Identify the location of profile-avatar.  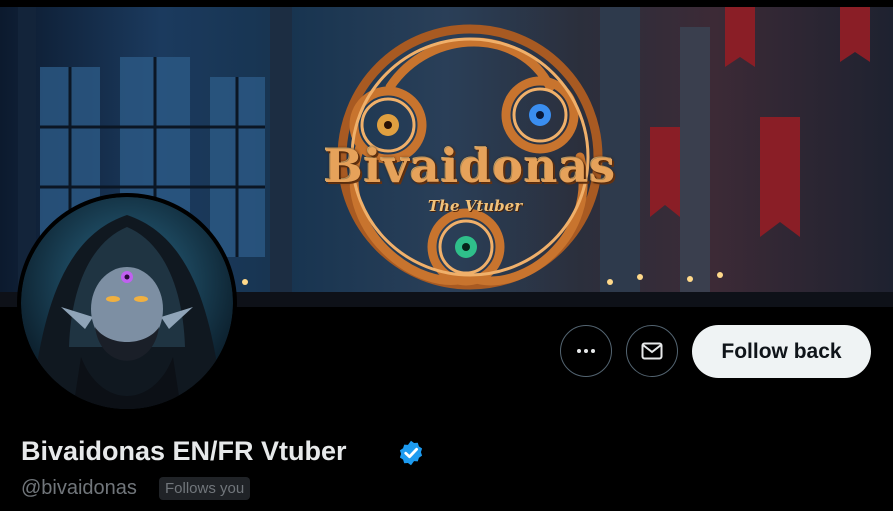
(127, 303).